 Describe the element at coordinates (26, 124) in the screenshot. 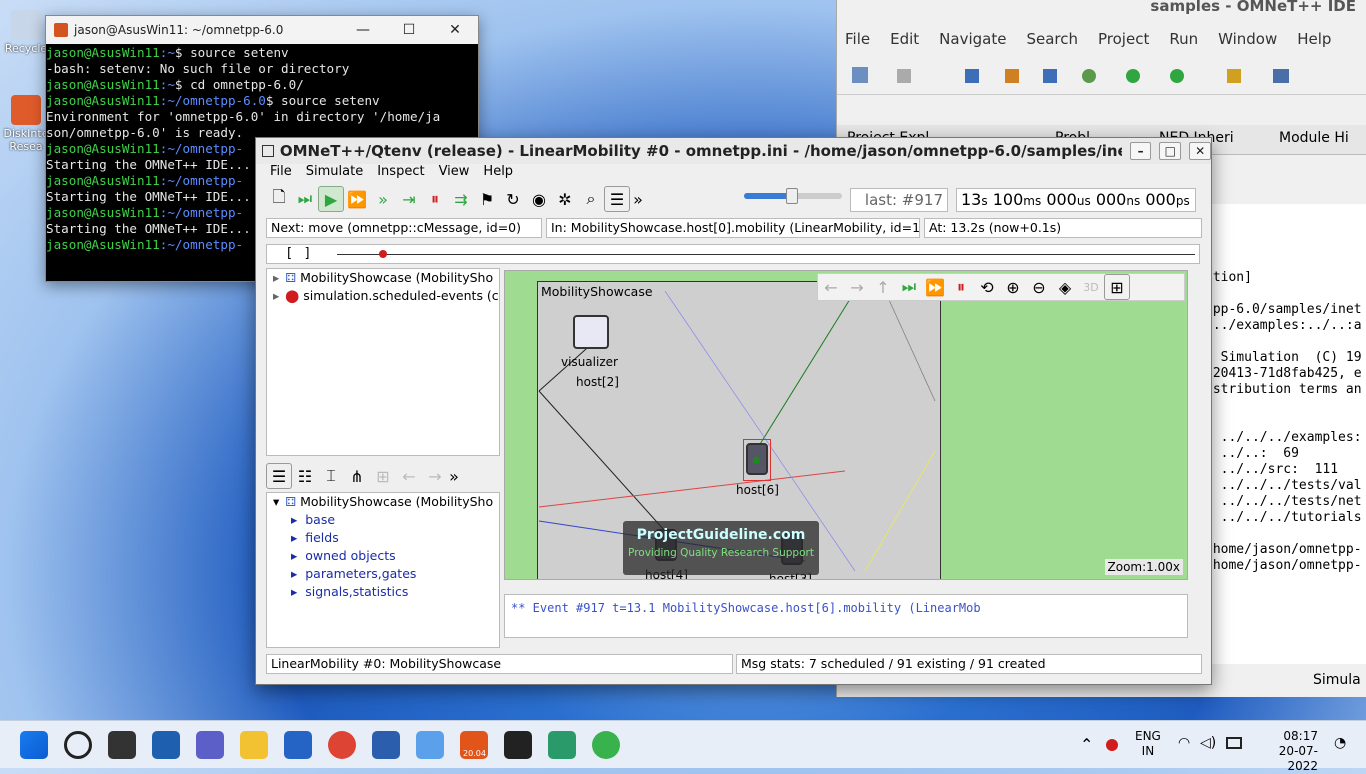

I see `diskinternals-icon: DiskInte Resea` at that location.